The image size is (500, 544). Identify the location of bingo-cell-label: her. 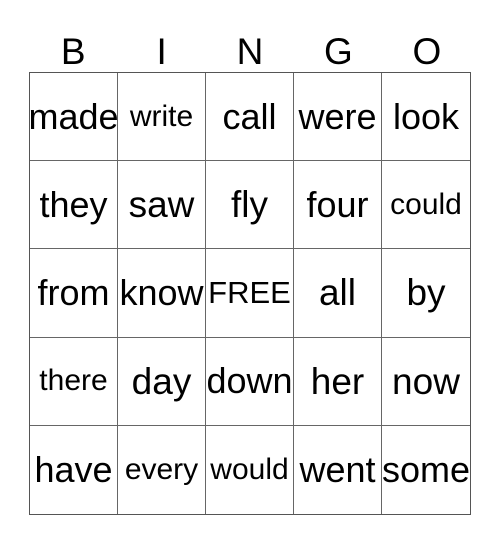
(337, 381).